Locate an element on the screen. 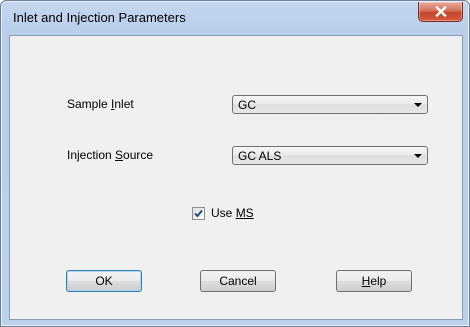 This screenshot has height=327, width=470. use-ms-option: Use MS is located at coordinates (223, 213).